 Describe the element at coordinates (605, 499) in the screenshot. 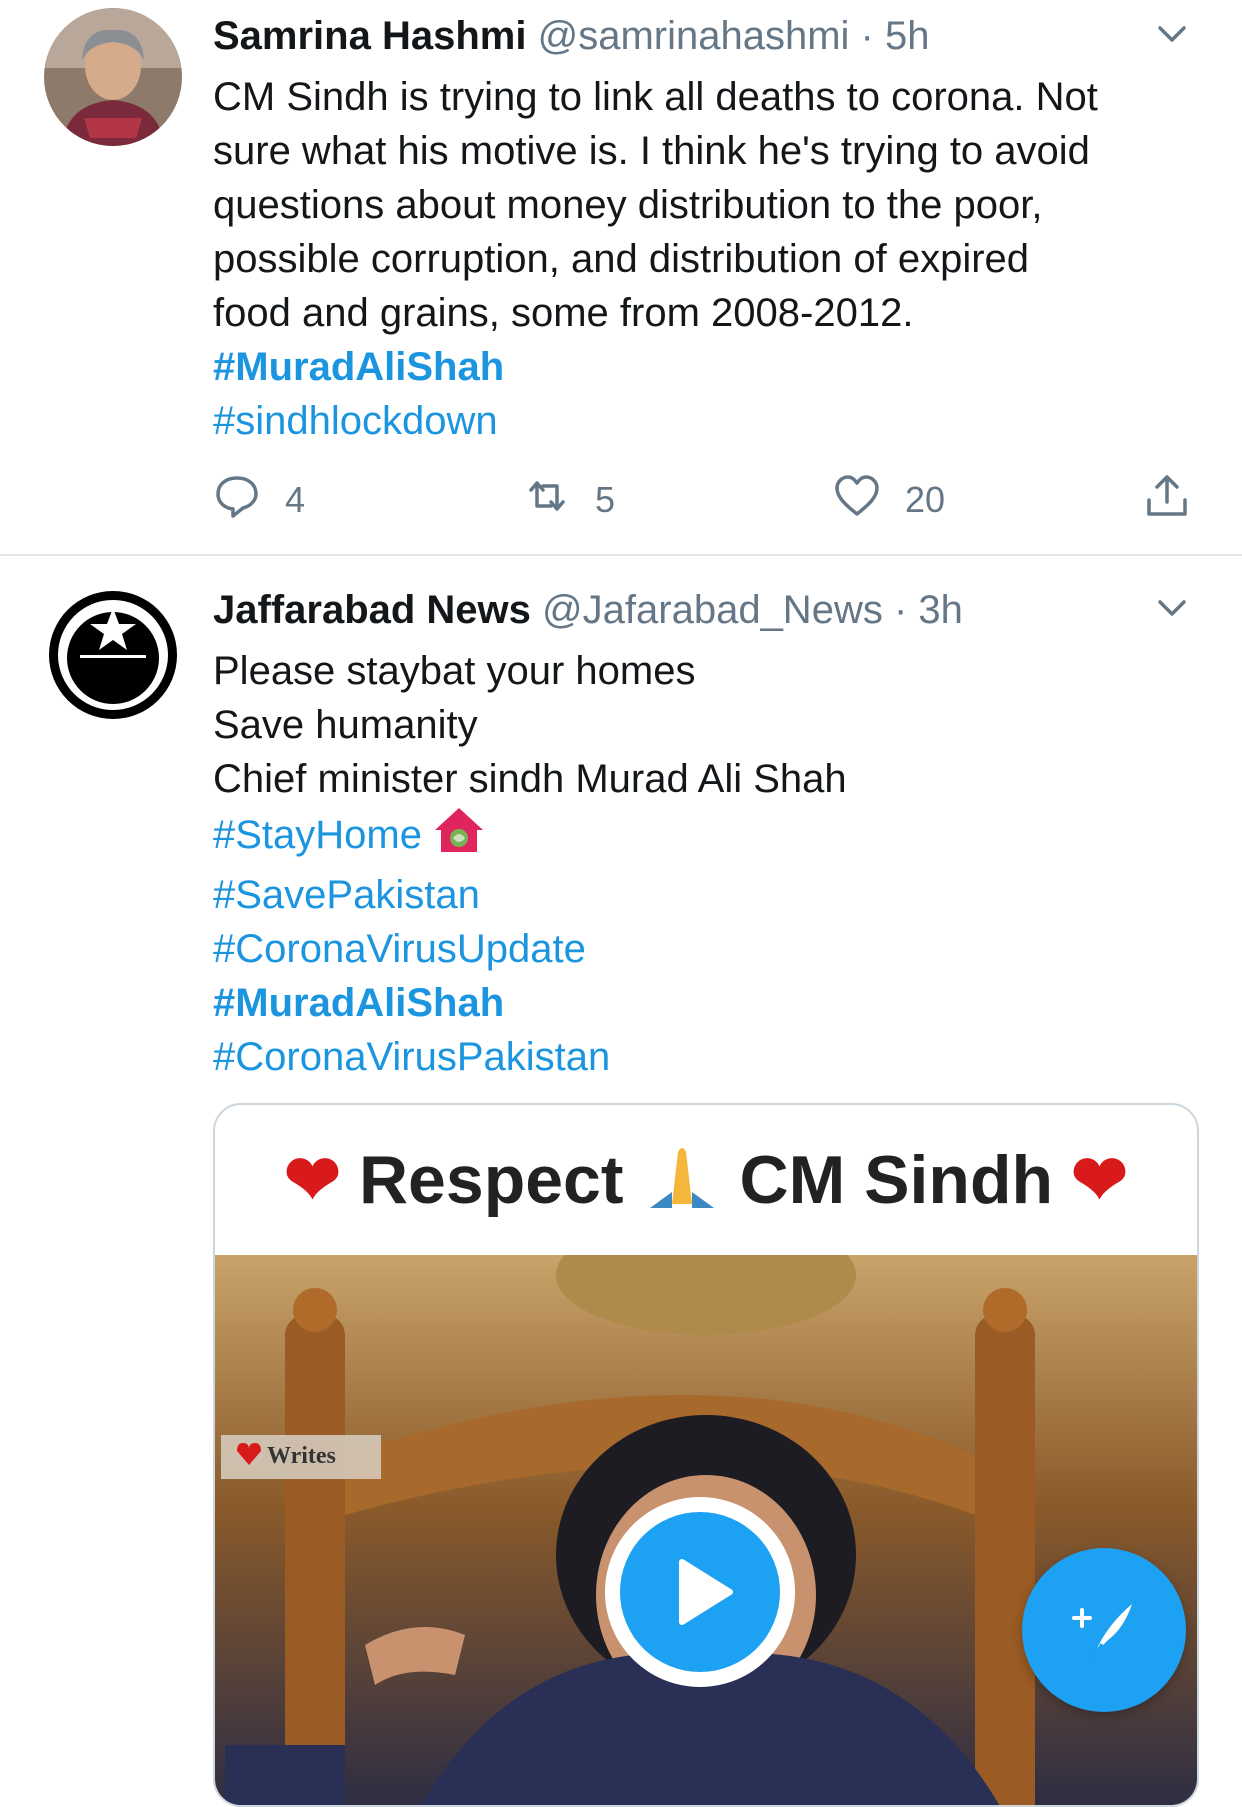

I see `retweet-count: 5` at that location.